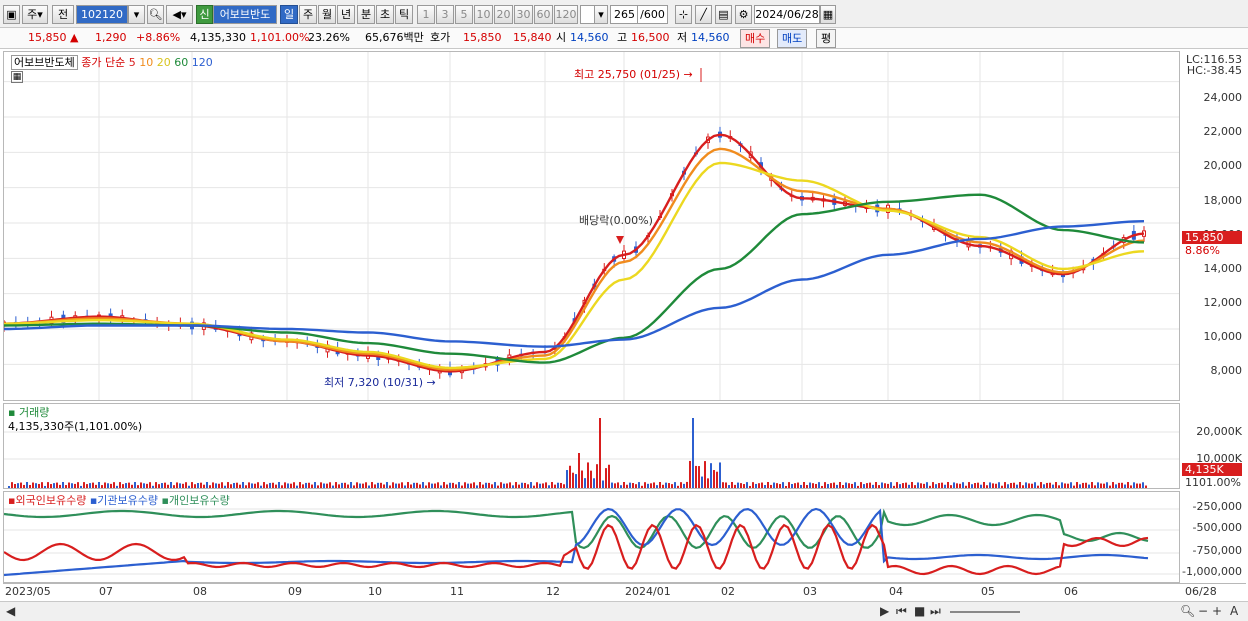 The height and width of the screenshot is (621, 1248). What do you see at coordinates (404, 14) in the screenshot?
I see `tab-tick: 틱` at bounding box center [404, 14].